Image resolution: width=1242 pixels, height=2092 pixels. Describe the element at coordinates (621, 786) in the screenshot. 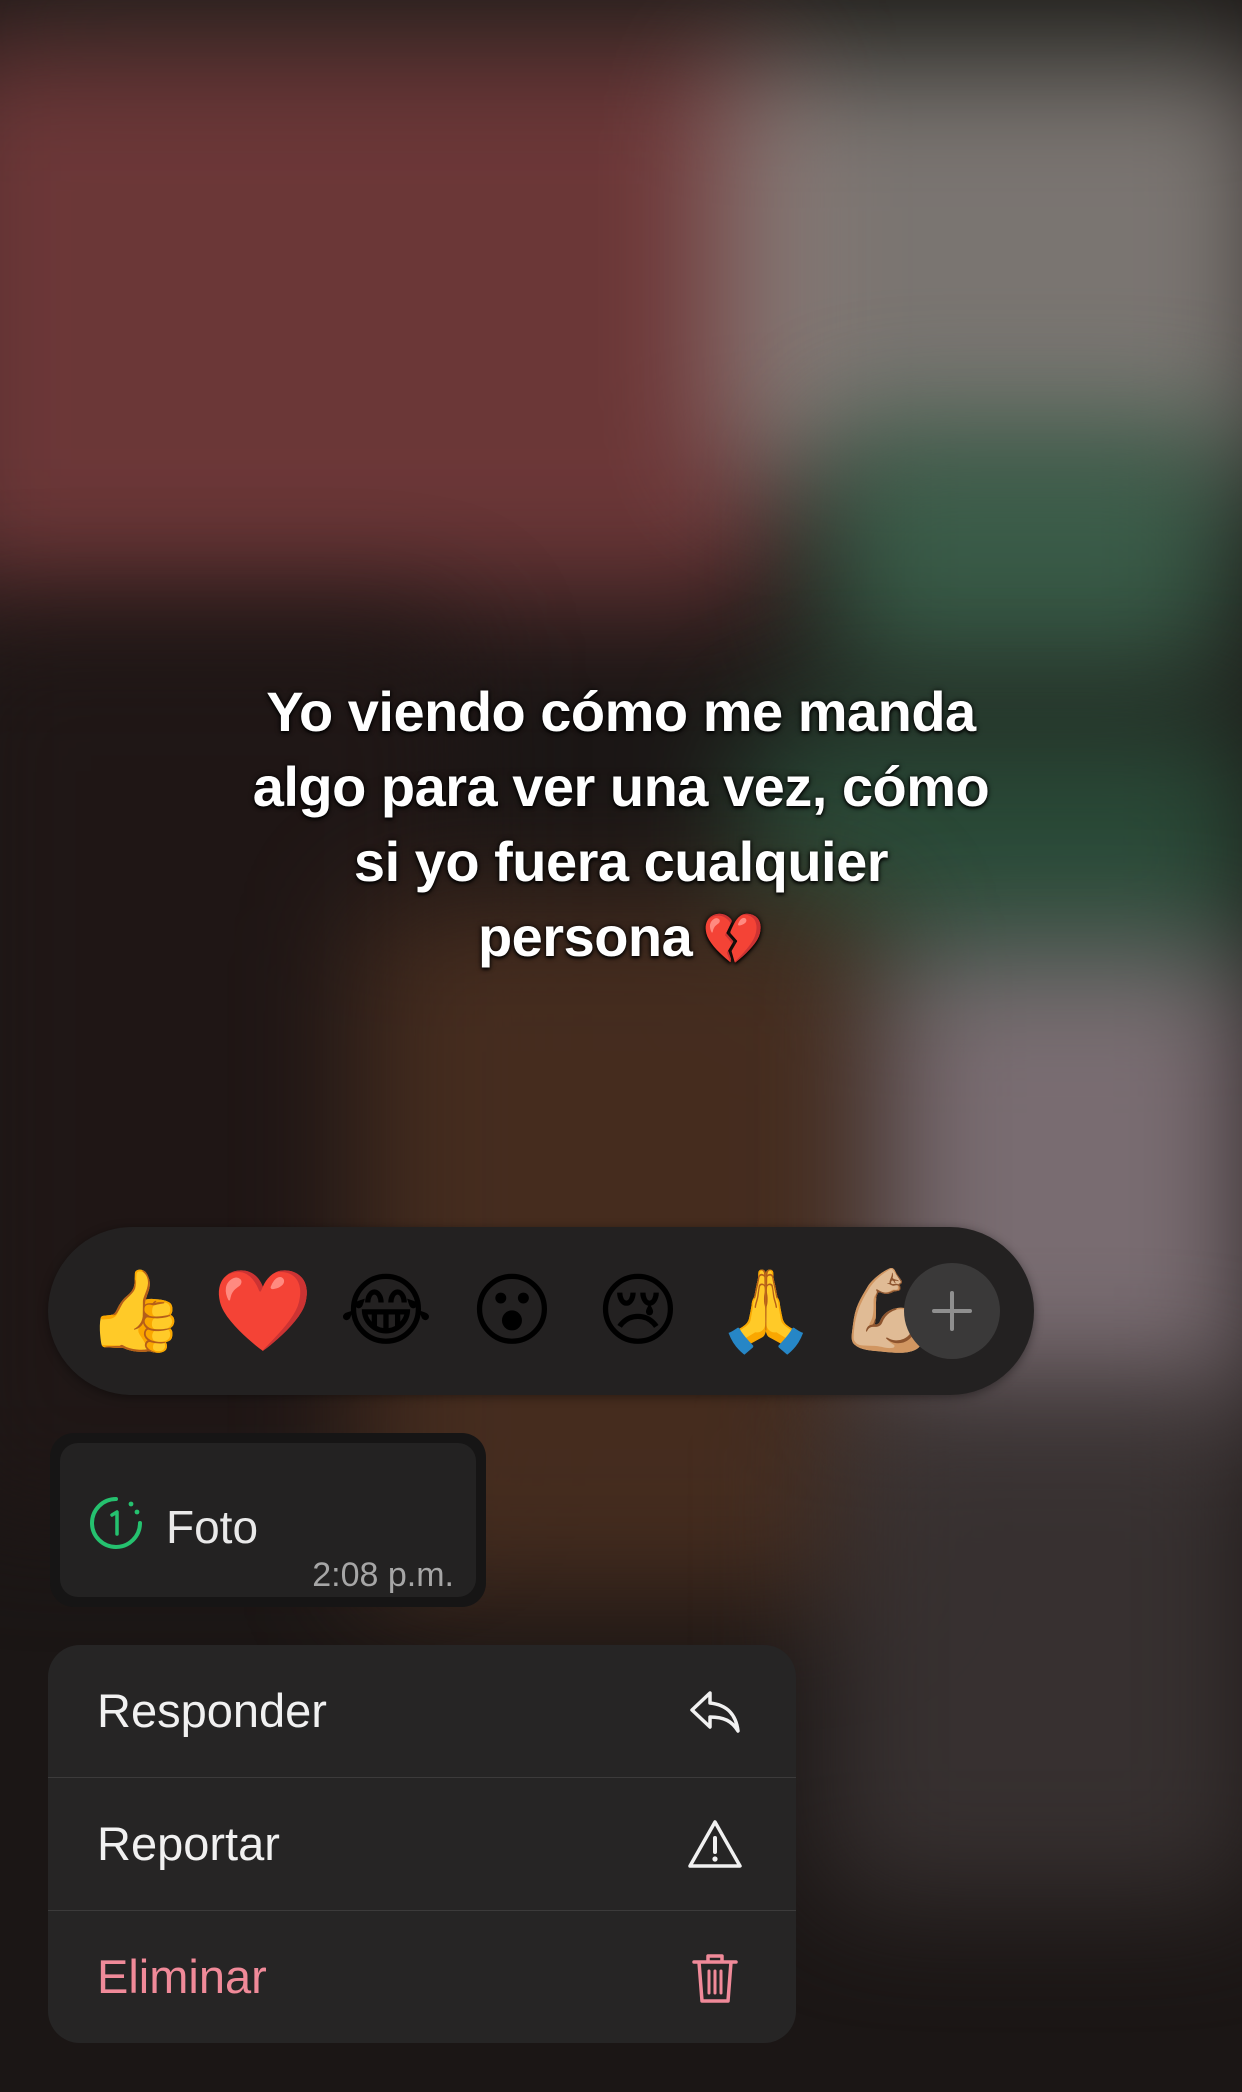

I see `caption-line-2: algo para ver una vez, cómo` at that location.